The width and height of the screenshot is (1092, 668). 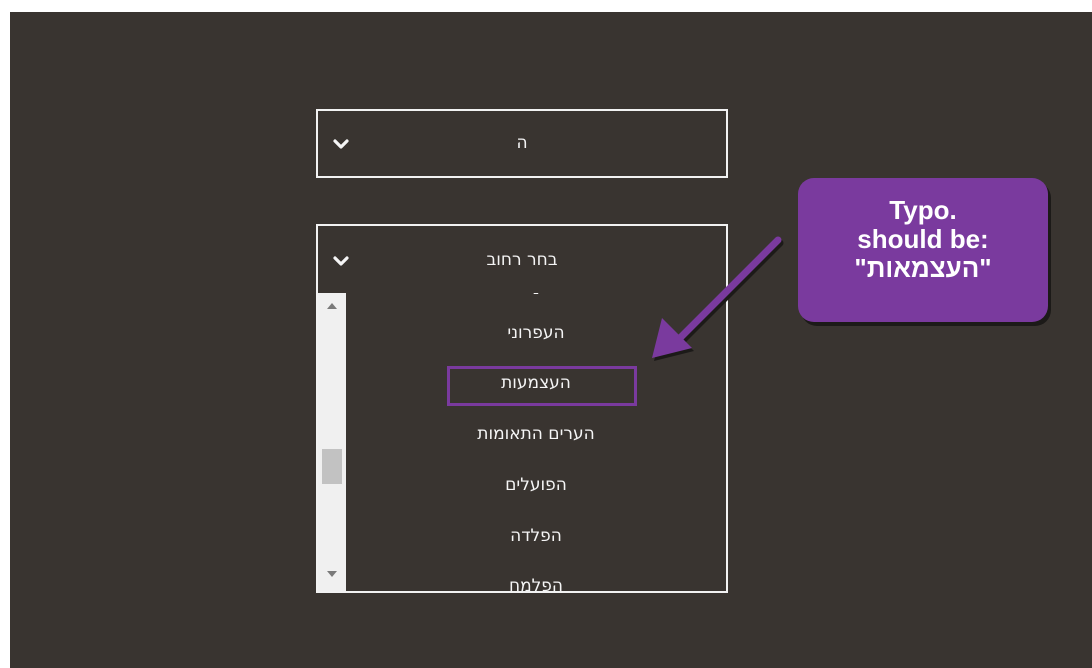 What do you see at coordinates (923, 268) in the screenshot?
I see `callout-line-3: "העצמאות"` at bounding box center [923, 268].